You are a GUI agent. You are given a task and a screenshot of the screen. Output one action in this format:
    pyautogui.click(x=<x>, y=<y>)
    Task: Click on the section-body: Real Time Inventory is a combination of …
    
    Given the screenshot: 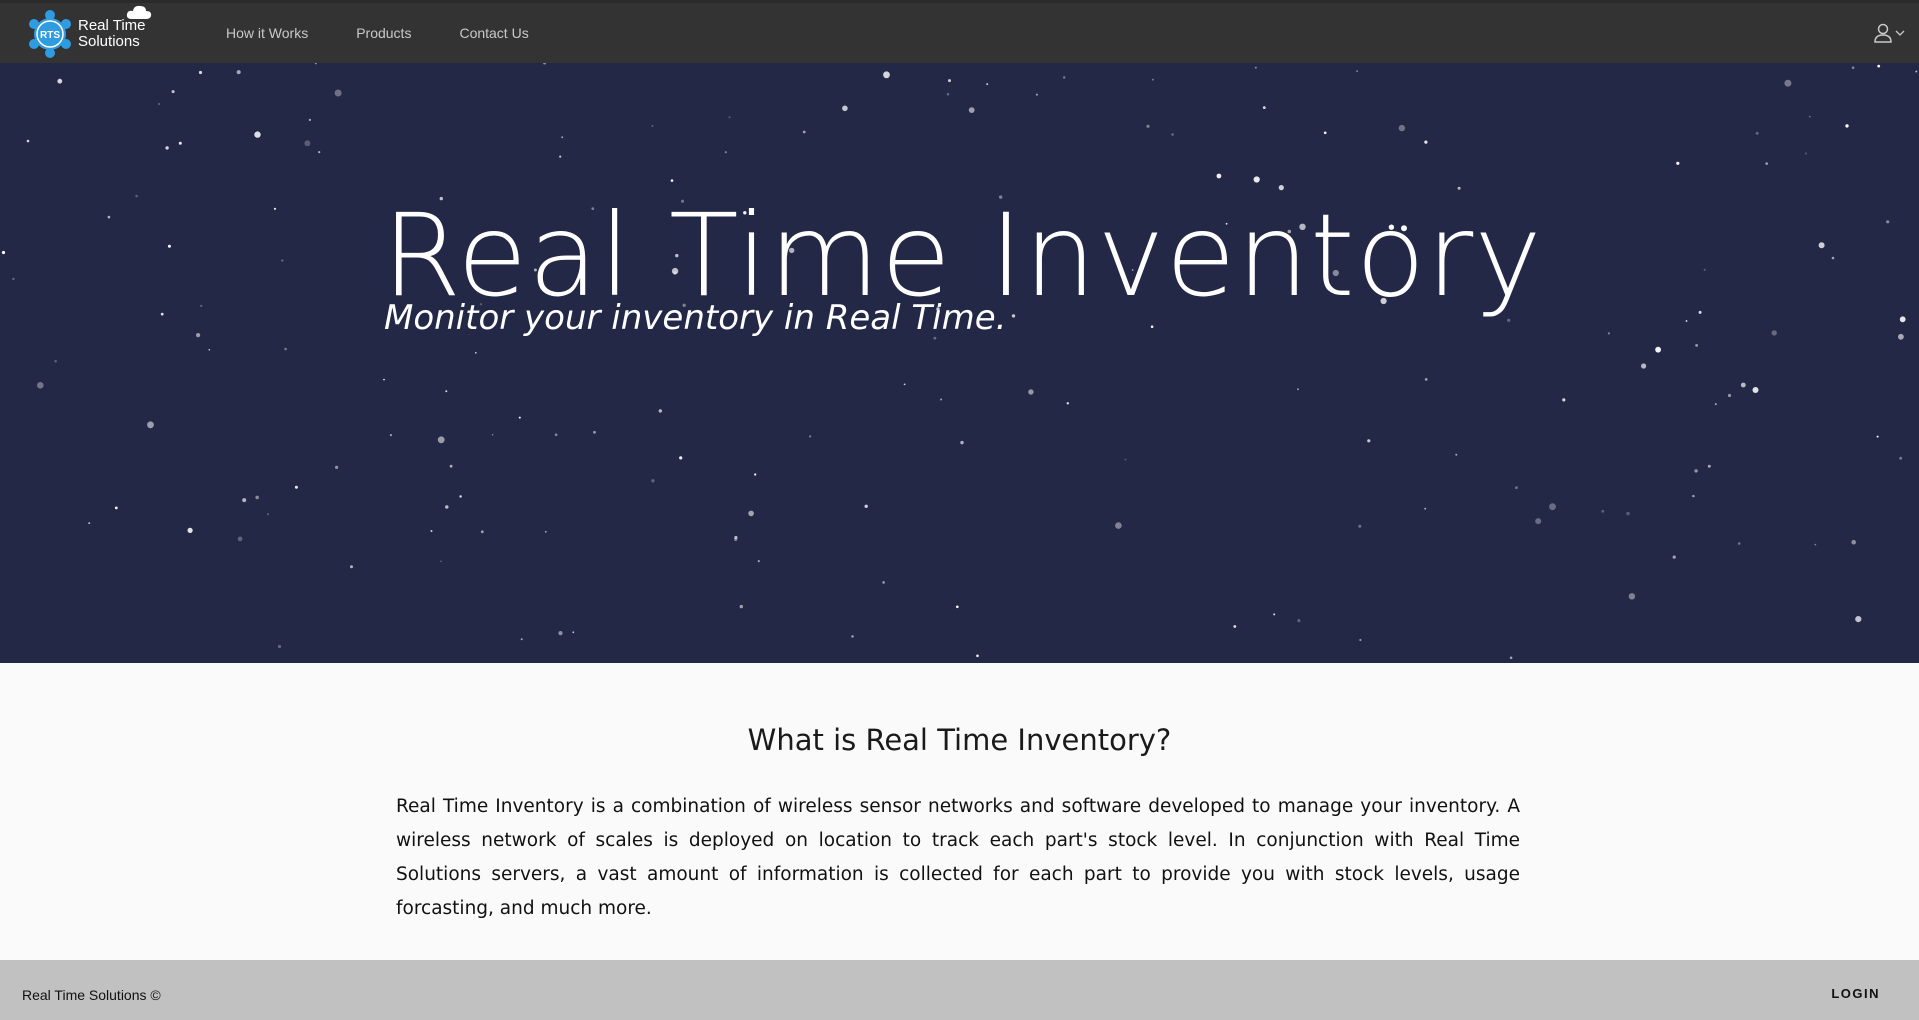 What is the action you would take?
    pyautogui.click(x=958, y=857)
    